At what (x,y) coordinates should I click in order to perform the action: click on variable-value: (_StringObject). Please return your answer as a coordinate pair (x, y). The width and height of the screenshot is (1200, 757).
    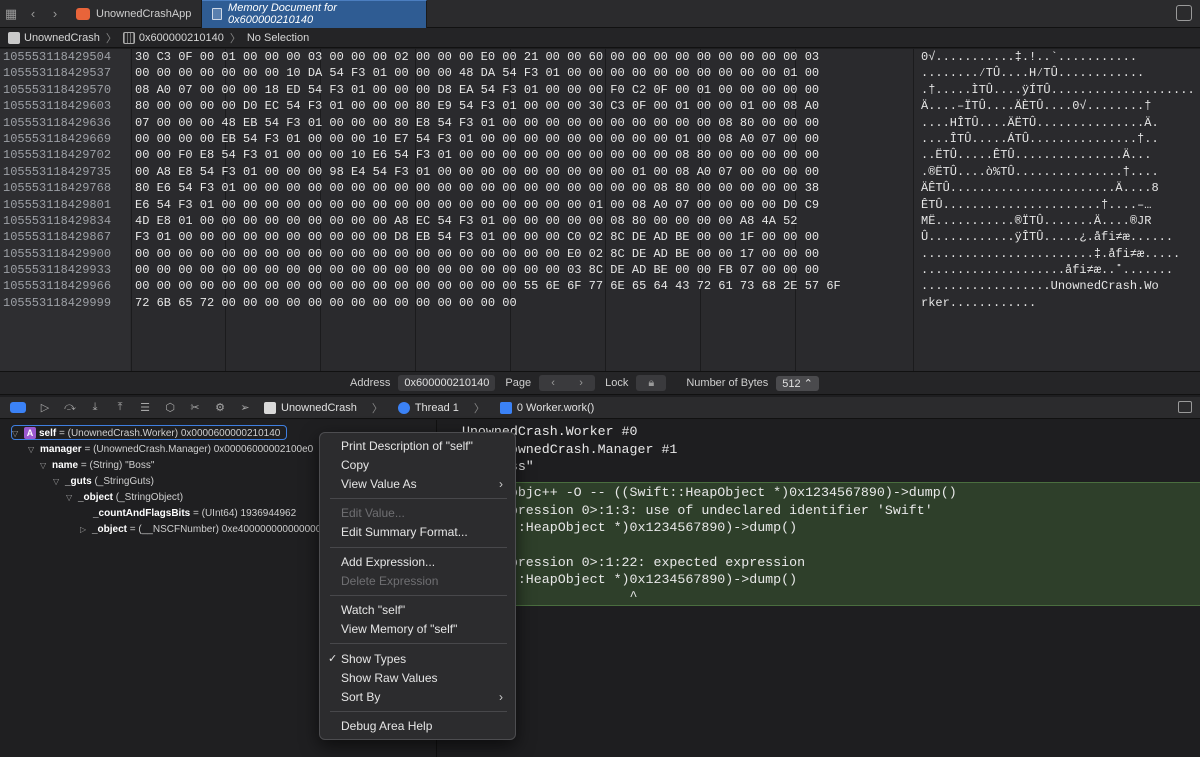
    Looking at the image, I should click on (148, 497).